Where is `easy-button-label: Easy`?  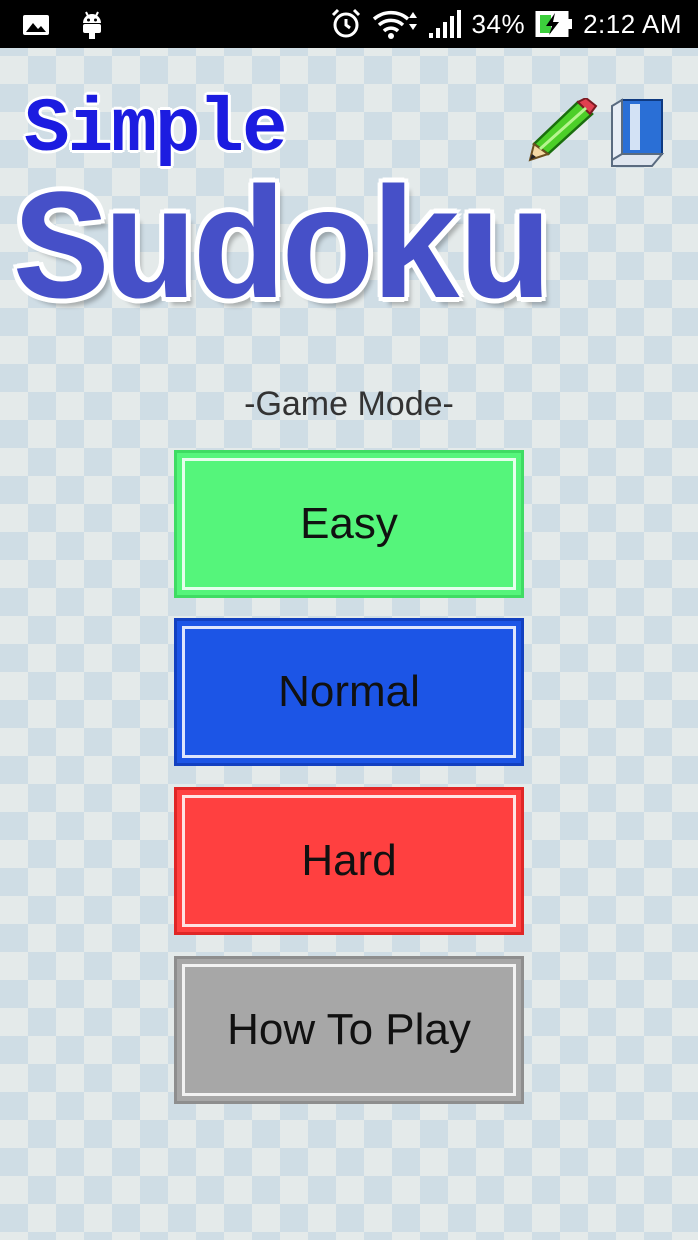
easy-button-label: Easy is located at coordinates (349, 523).